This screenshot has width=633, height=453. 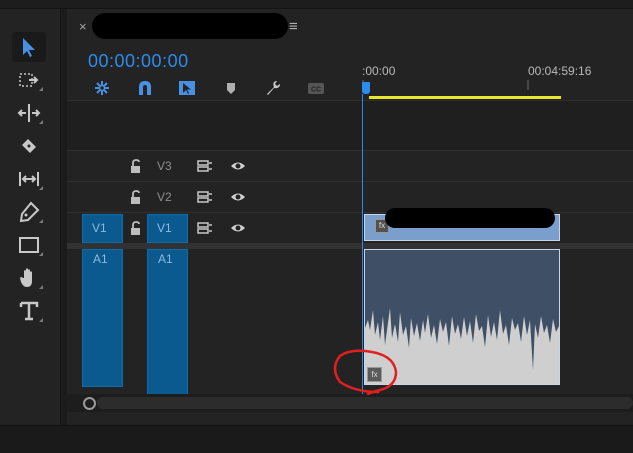 I want to click on razor-tool, so click(x=29, y=146).